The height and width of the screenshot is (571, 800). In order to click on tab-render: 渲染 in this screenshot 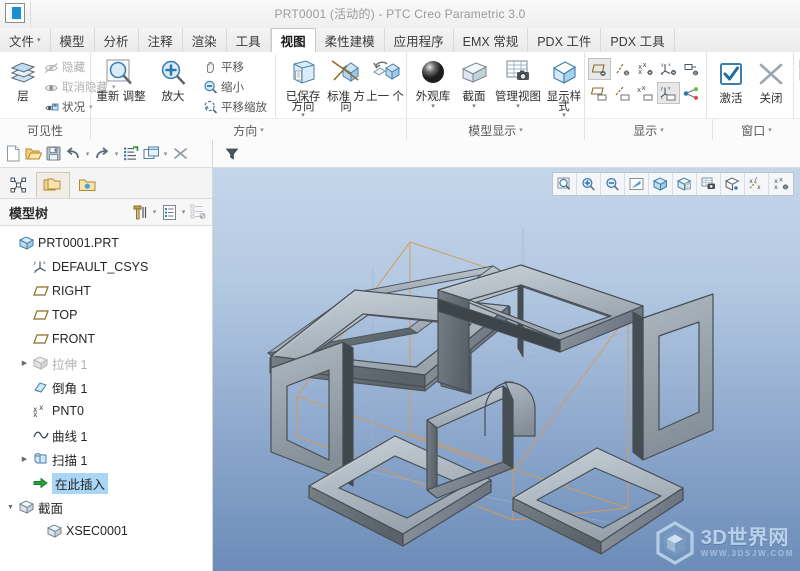, I will do `click(205, 40)`.